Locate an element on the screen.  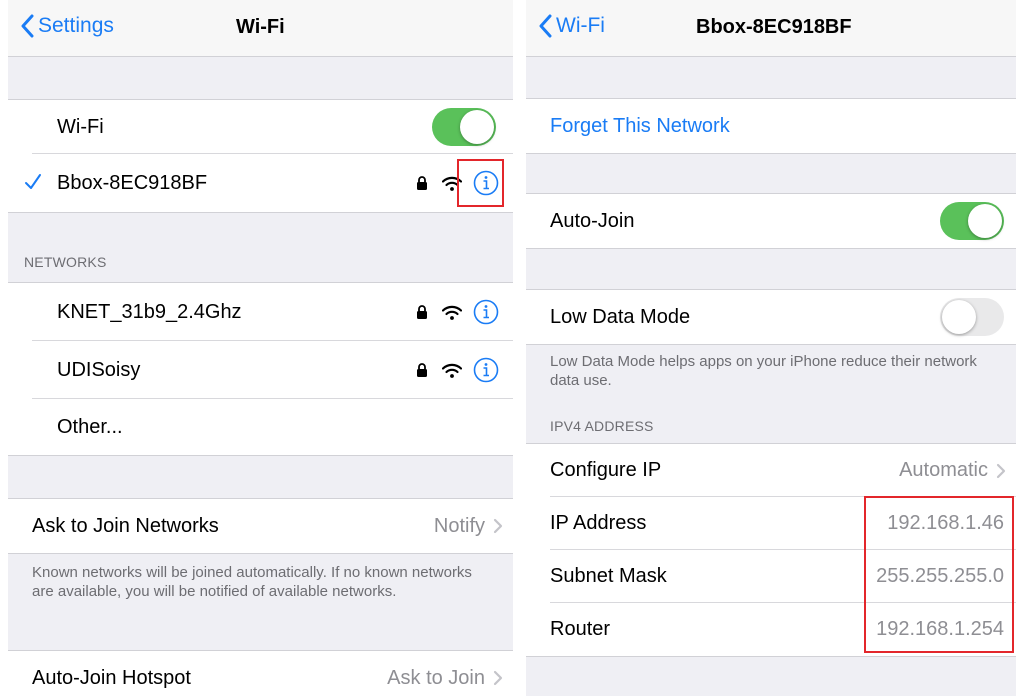
low-data-group: Low Data Mode is located at coordinates (771, 317).